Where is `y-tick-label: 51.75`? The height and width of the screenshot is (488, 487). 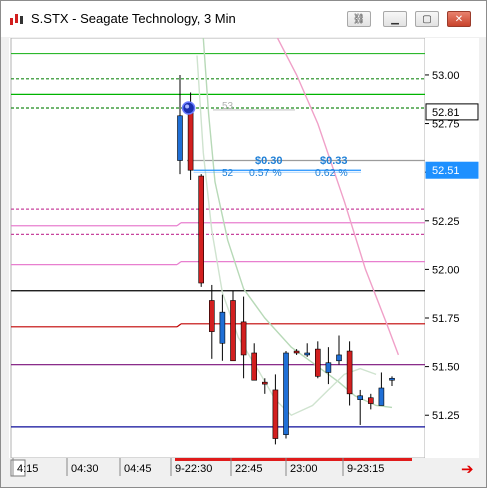 y-tick-label: 51.75 is located at coordinates (446, 319).